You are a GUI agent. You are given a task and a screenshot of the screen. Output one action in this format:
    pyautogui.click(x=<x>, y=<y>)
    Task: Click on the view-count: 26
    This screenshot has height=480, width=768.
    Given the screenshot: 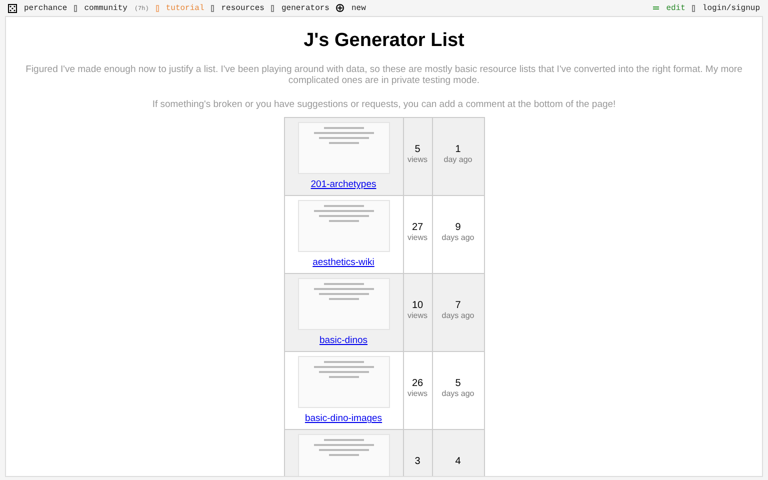 What is the action you would take?
    pyautogui.click(x=417, y=384)
    